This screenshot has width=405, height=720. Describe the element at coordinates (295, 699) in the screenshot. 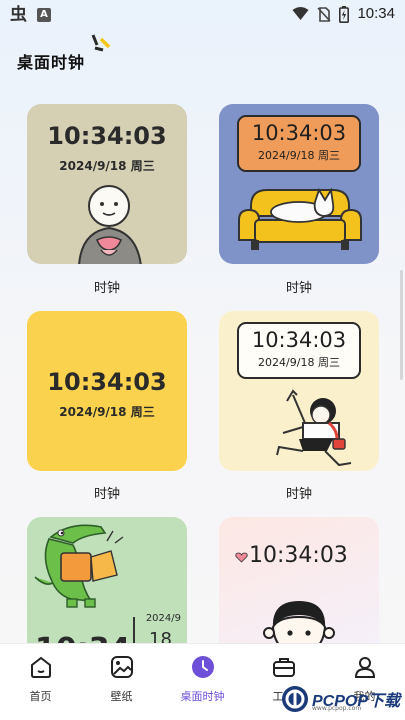

I see `pcpop-logo-icon` at that location.